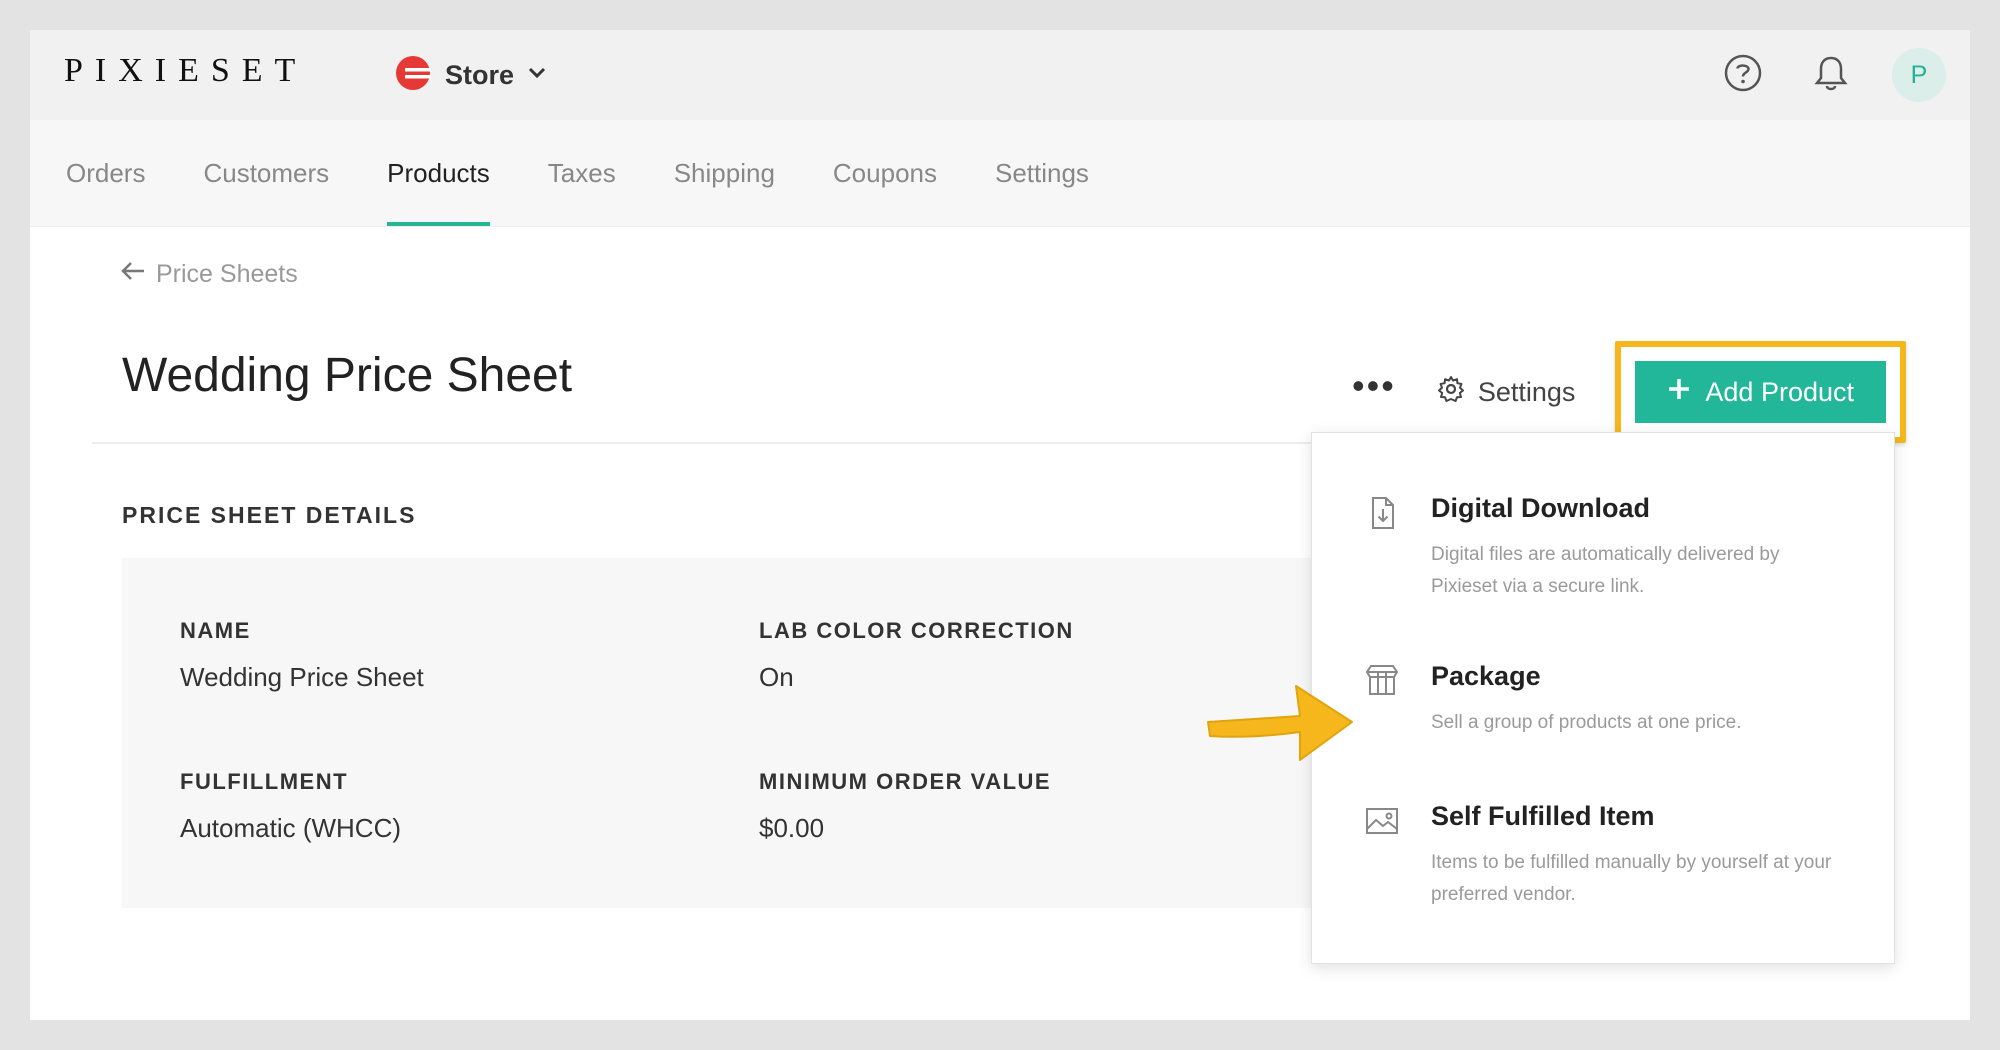 The width and height of the screenshot is (2000, 1050). Describe the element at coordinates (264, 781) in the screenshot. I see `field-label: FULFILLMENT` at that location.